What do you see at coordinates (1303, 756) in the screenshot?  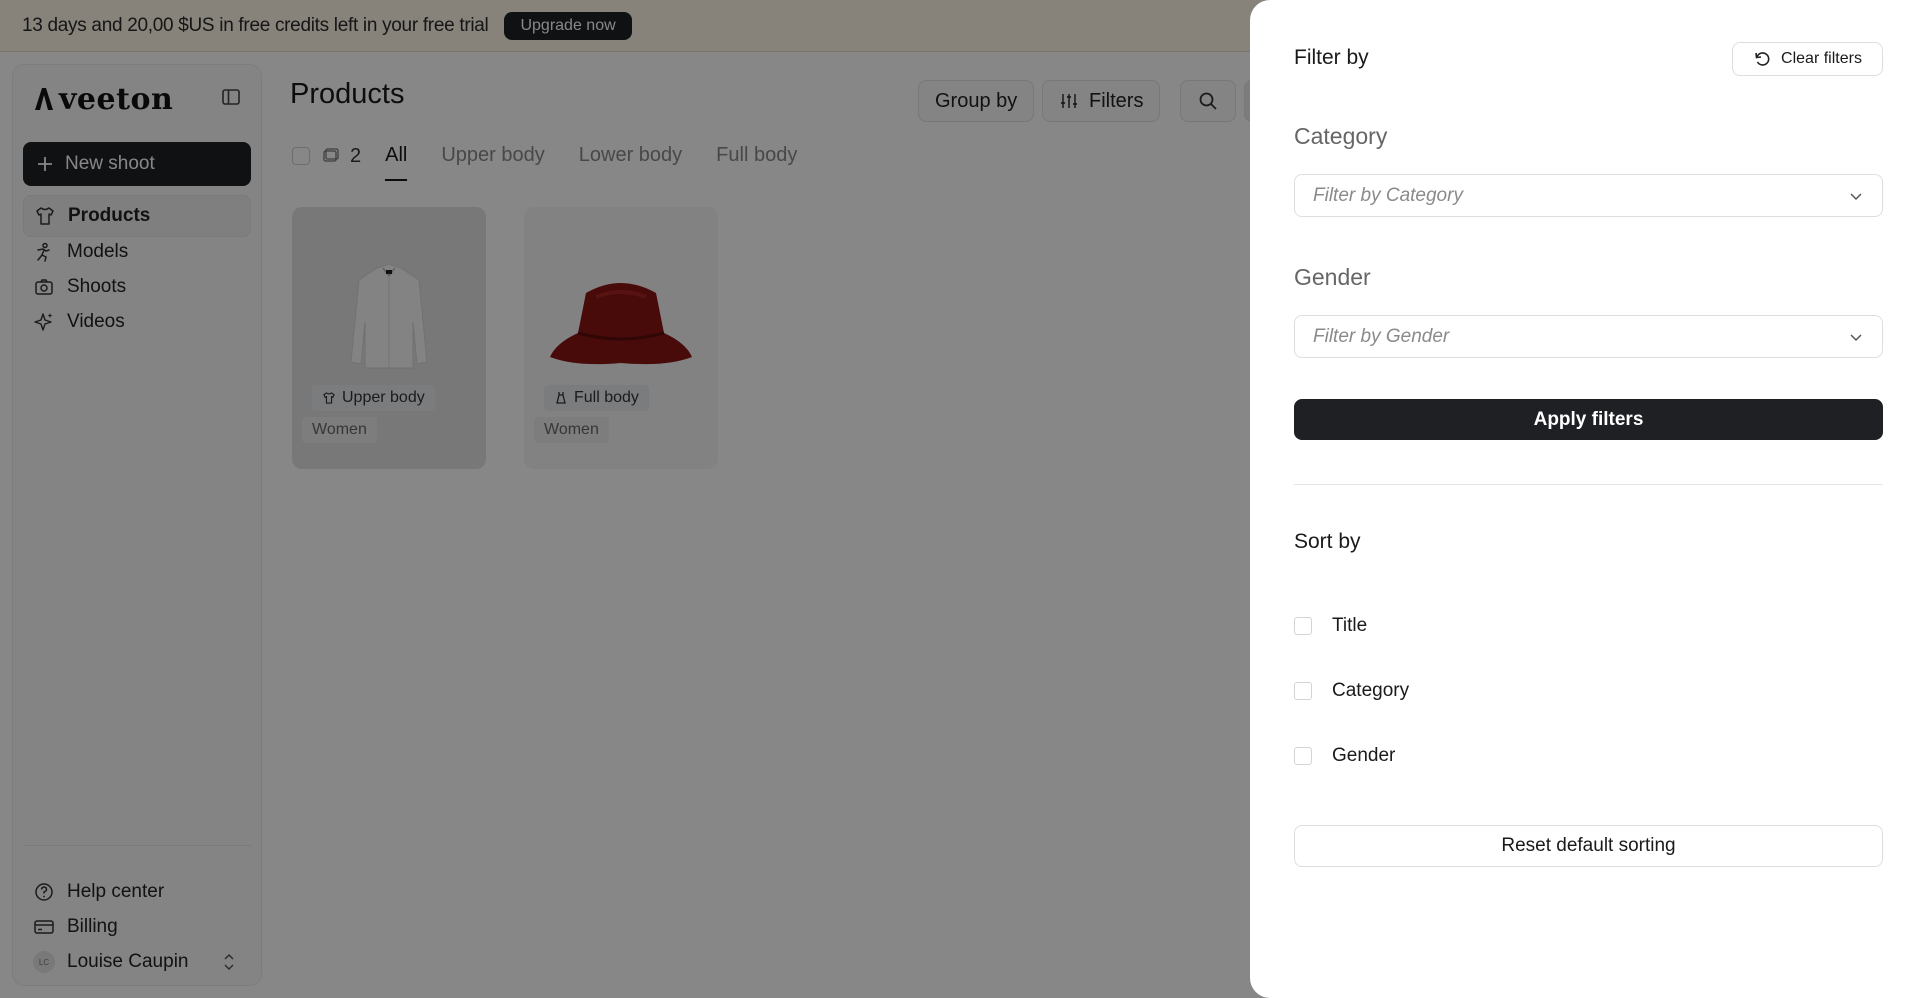 I see `sort-gender-checkbox` at bounding box center [1303, 756].